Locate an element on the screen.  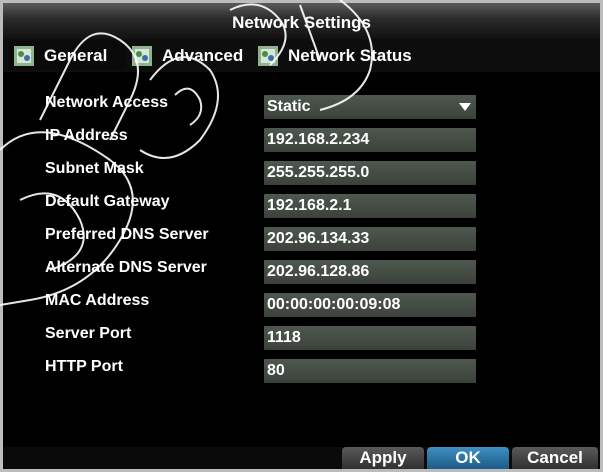
subnet-mask-row: Subnet Mask 255.255.255.0 is located at coordinates (301, 171).